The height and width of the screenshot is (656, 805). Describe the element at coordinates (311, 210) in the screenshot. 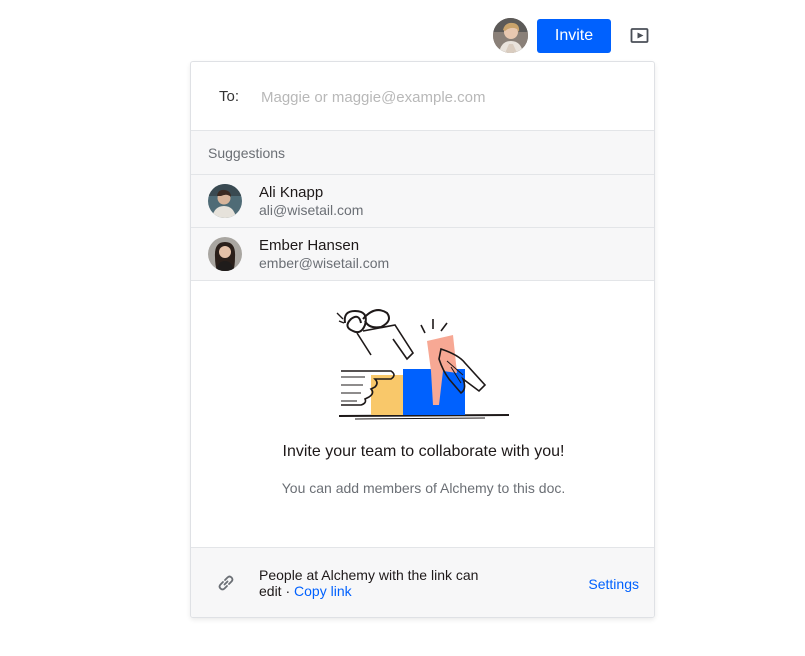

I see `suggestion-email: ali@wisetail.com` at that location.